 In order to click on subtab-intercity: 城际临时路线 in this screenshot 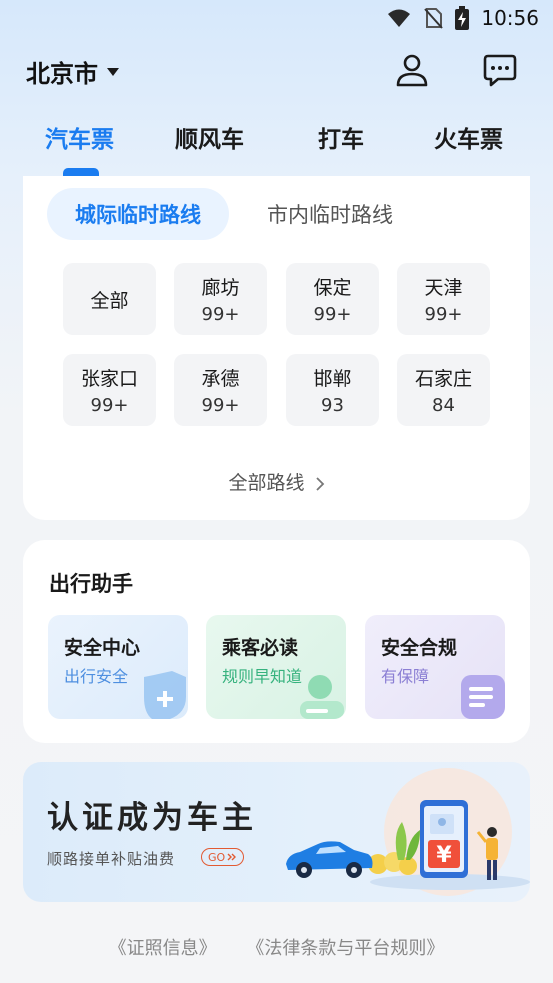, I will do `click(138, 214)`.